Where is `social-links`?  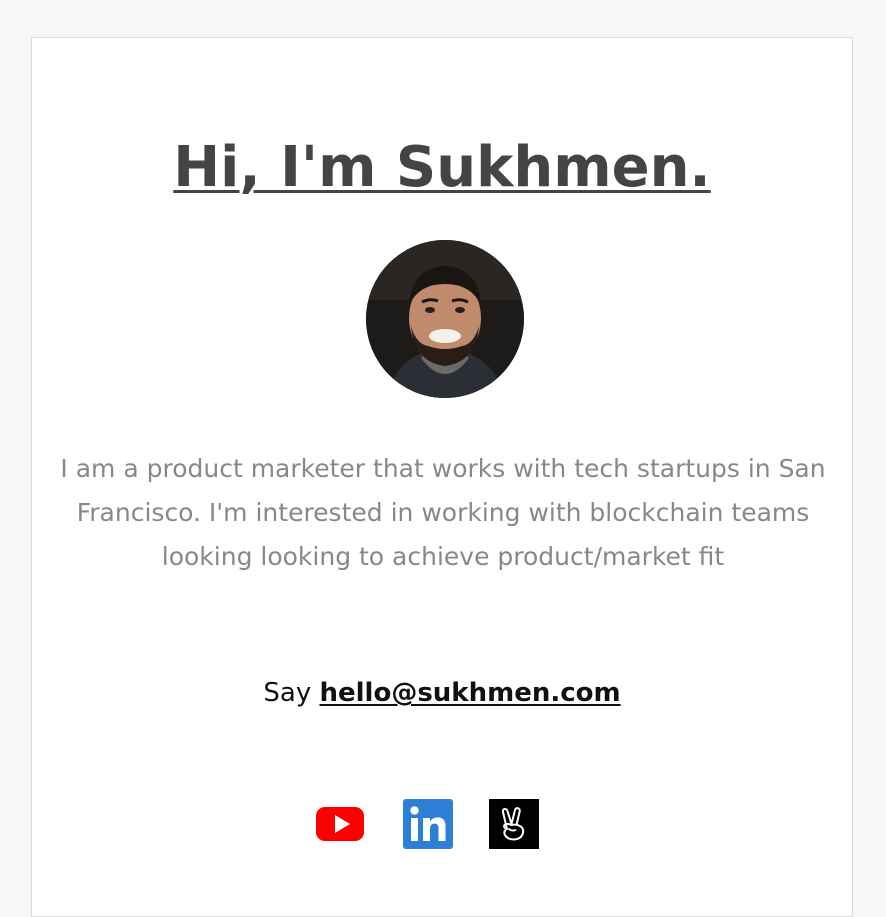 social-links is located at coordinates (442, 824).